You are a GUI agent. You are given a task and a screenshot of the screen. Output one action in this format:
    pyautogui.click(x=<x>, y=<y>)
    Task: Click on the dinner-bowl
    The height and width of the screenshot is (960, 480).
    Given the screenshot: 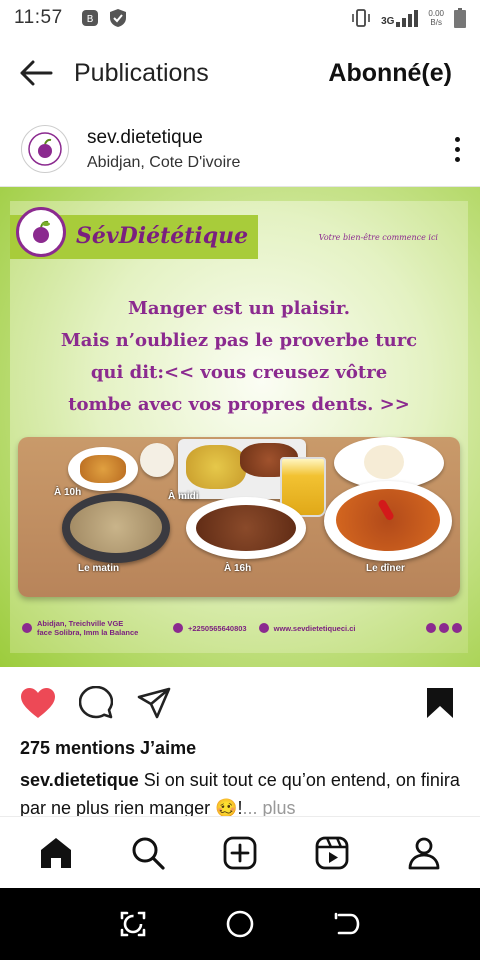 What is the action you would take?
    pyautogui.click(x=388, y=521)
    